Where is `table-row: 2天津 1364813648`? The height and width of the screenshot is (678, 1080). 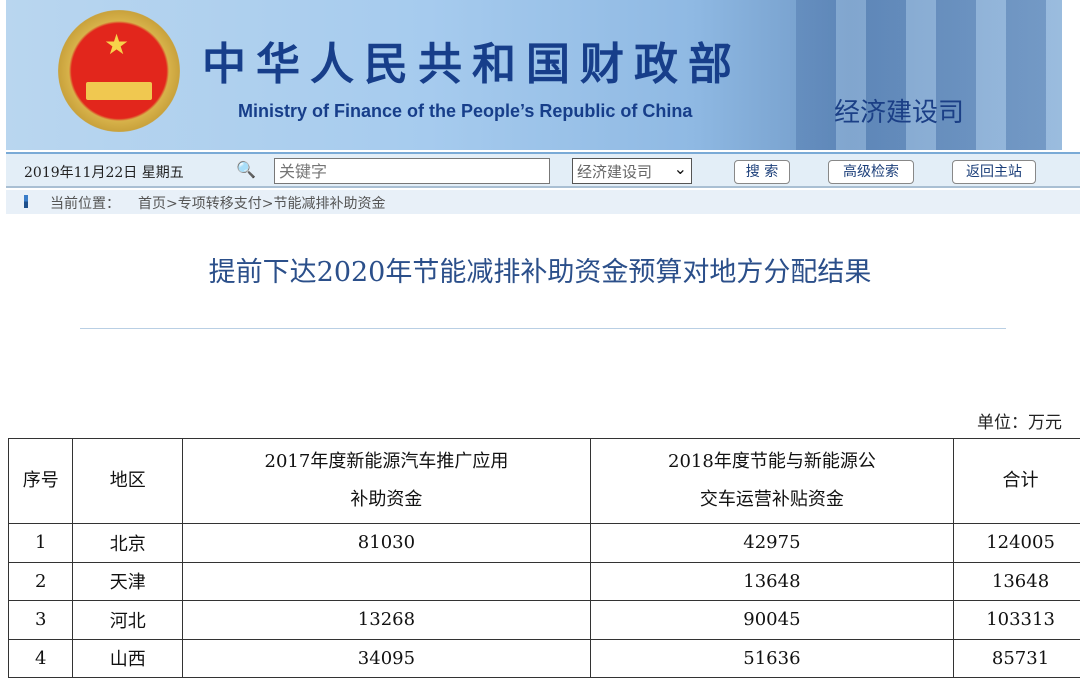 table-row: 2天津 1364813648 is located at coordinates (544, 581).